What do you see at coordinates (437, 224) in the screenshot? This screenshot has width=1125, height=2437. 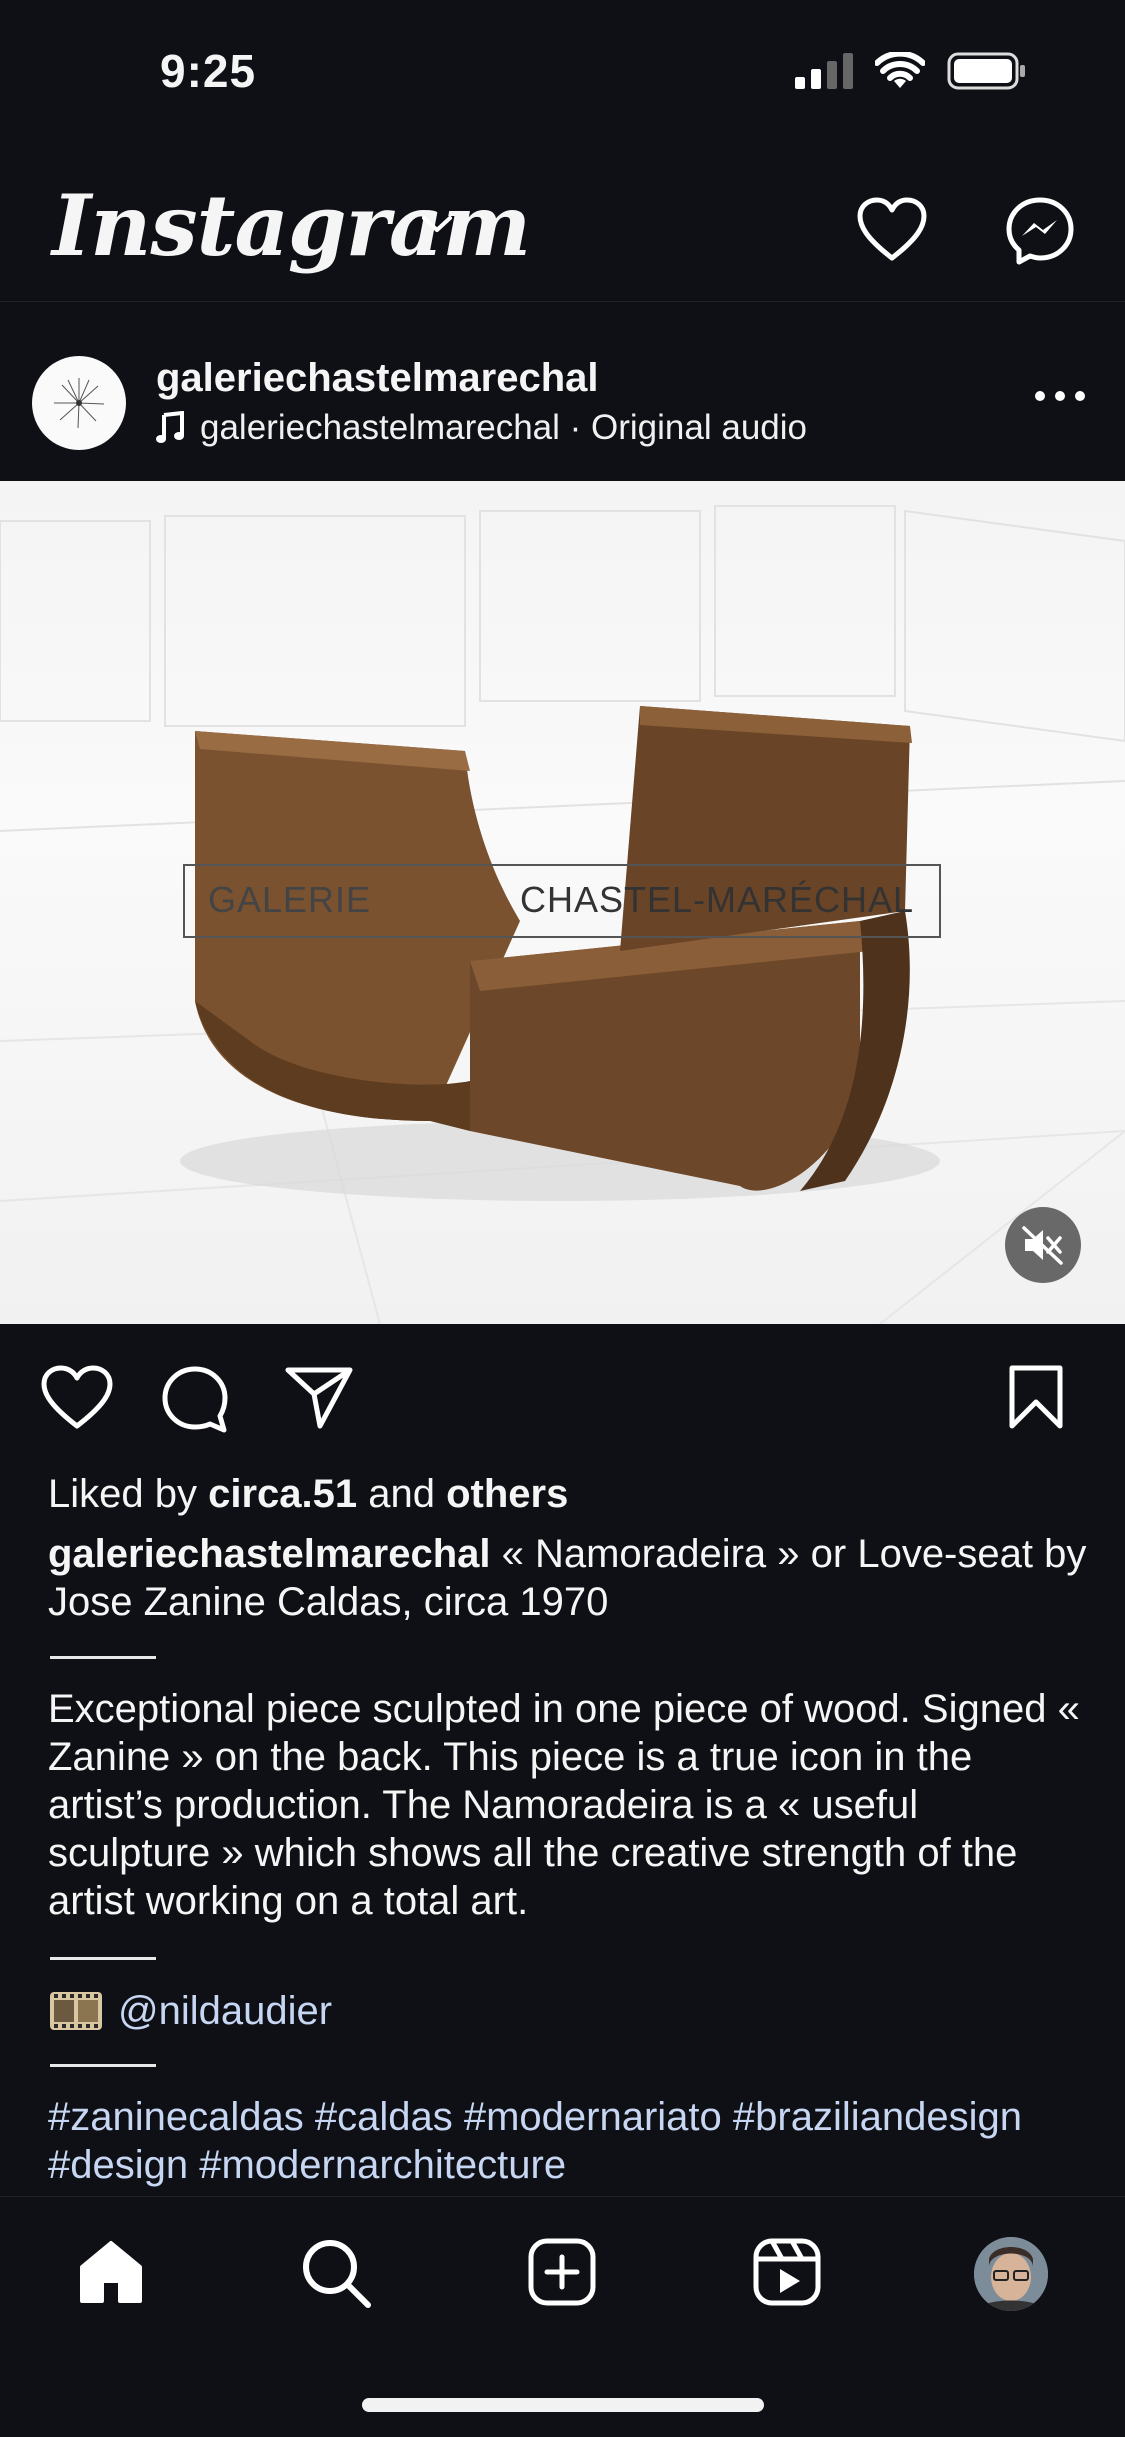 I see `chevron-down-icon` at bounding box center [437, 224].